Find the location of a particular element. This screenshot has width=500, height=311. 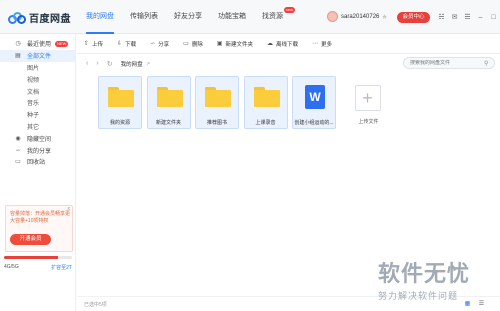

button-label: 离线下载 is located at coordinates (287, 44).